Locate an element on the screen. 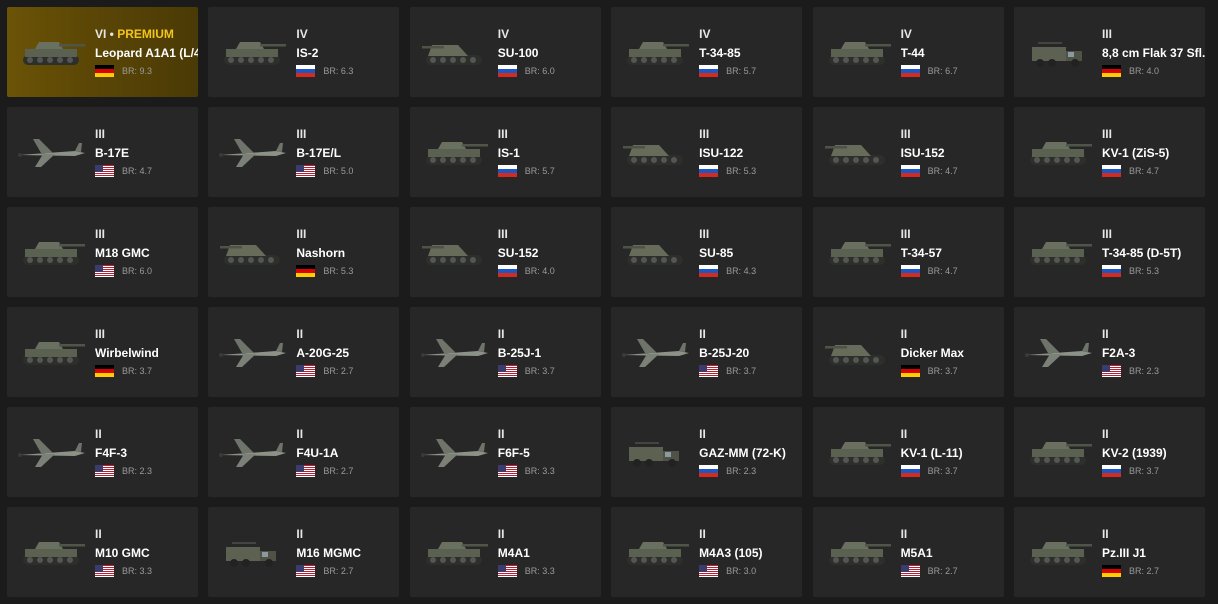  vehicle-card: II A-20G-25 BR: 2.7 is located at coordinates (304, 352).